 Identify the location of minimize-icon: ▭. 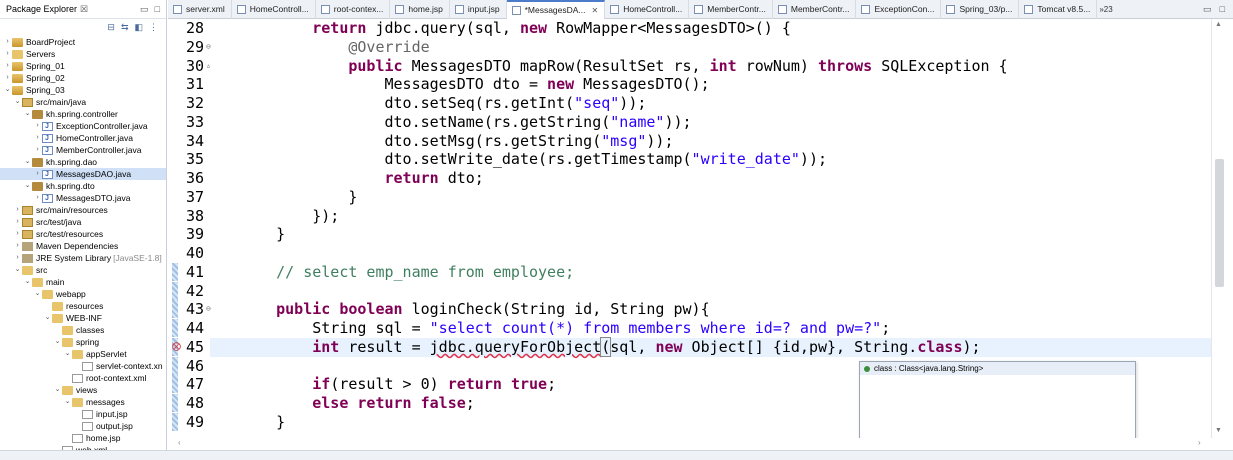
(144, 9).